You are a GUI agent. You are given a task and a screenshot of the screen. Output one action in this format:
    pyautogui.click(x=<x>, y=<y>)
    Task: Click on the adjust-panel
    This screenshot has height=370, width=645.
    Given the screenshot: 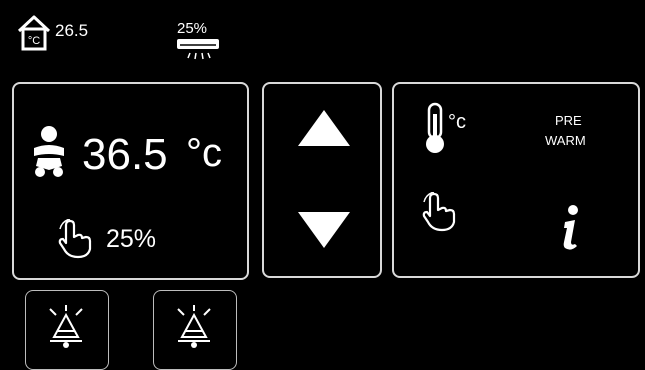 What is the action you would take?
    pyautogui.click(x=322, y=180)
    